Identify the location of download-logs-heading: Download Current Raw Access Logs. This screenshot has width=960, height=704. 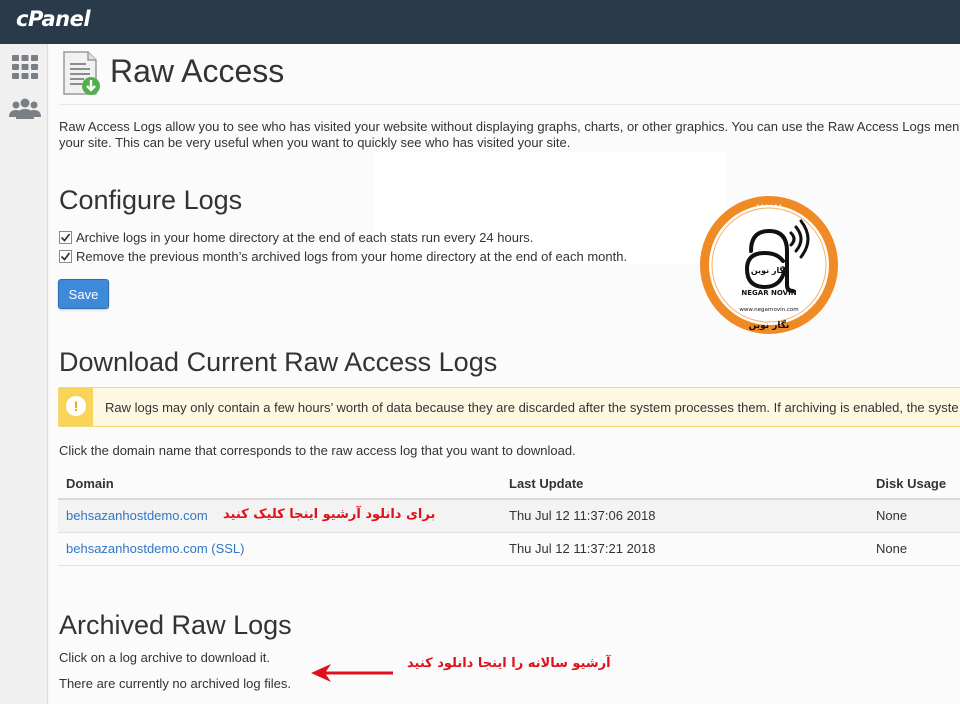
(278, 362).